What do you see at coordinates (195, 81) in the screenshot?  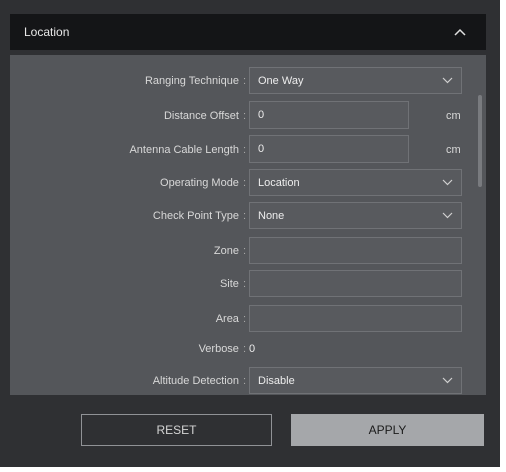 I see `ranging-technique-label: Ranging Technique:` at bounding box center [195, 81].